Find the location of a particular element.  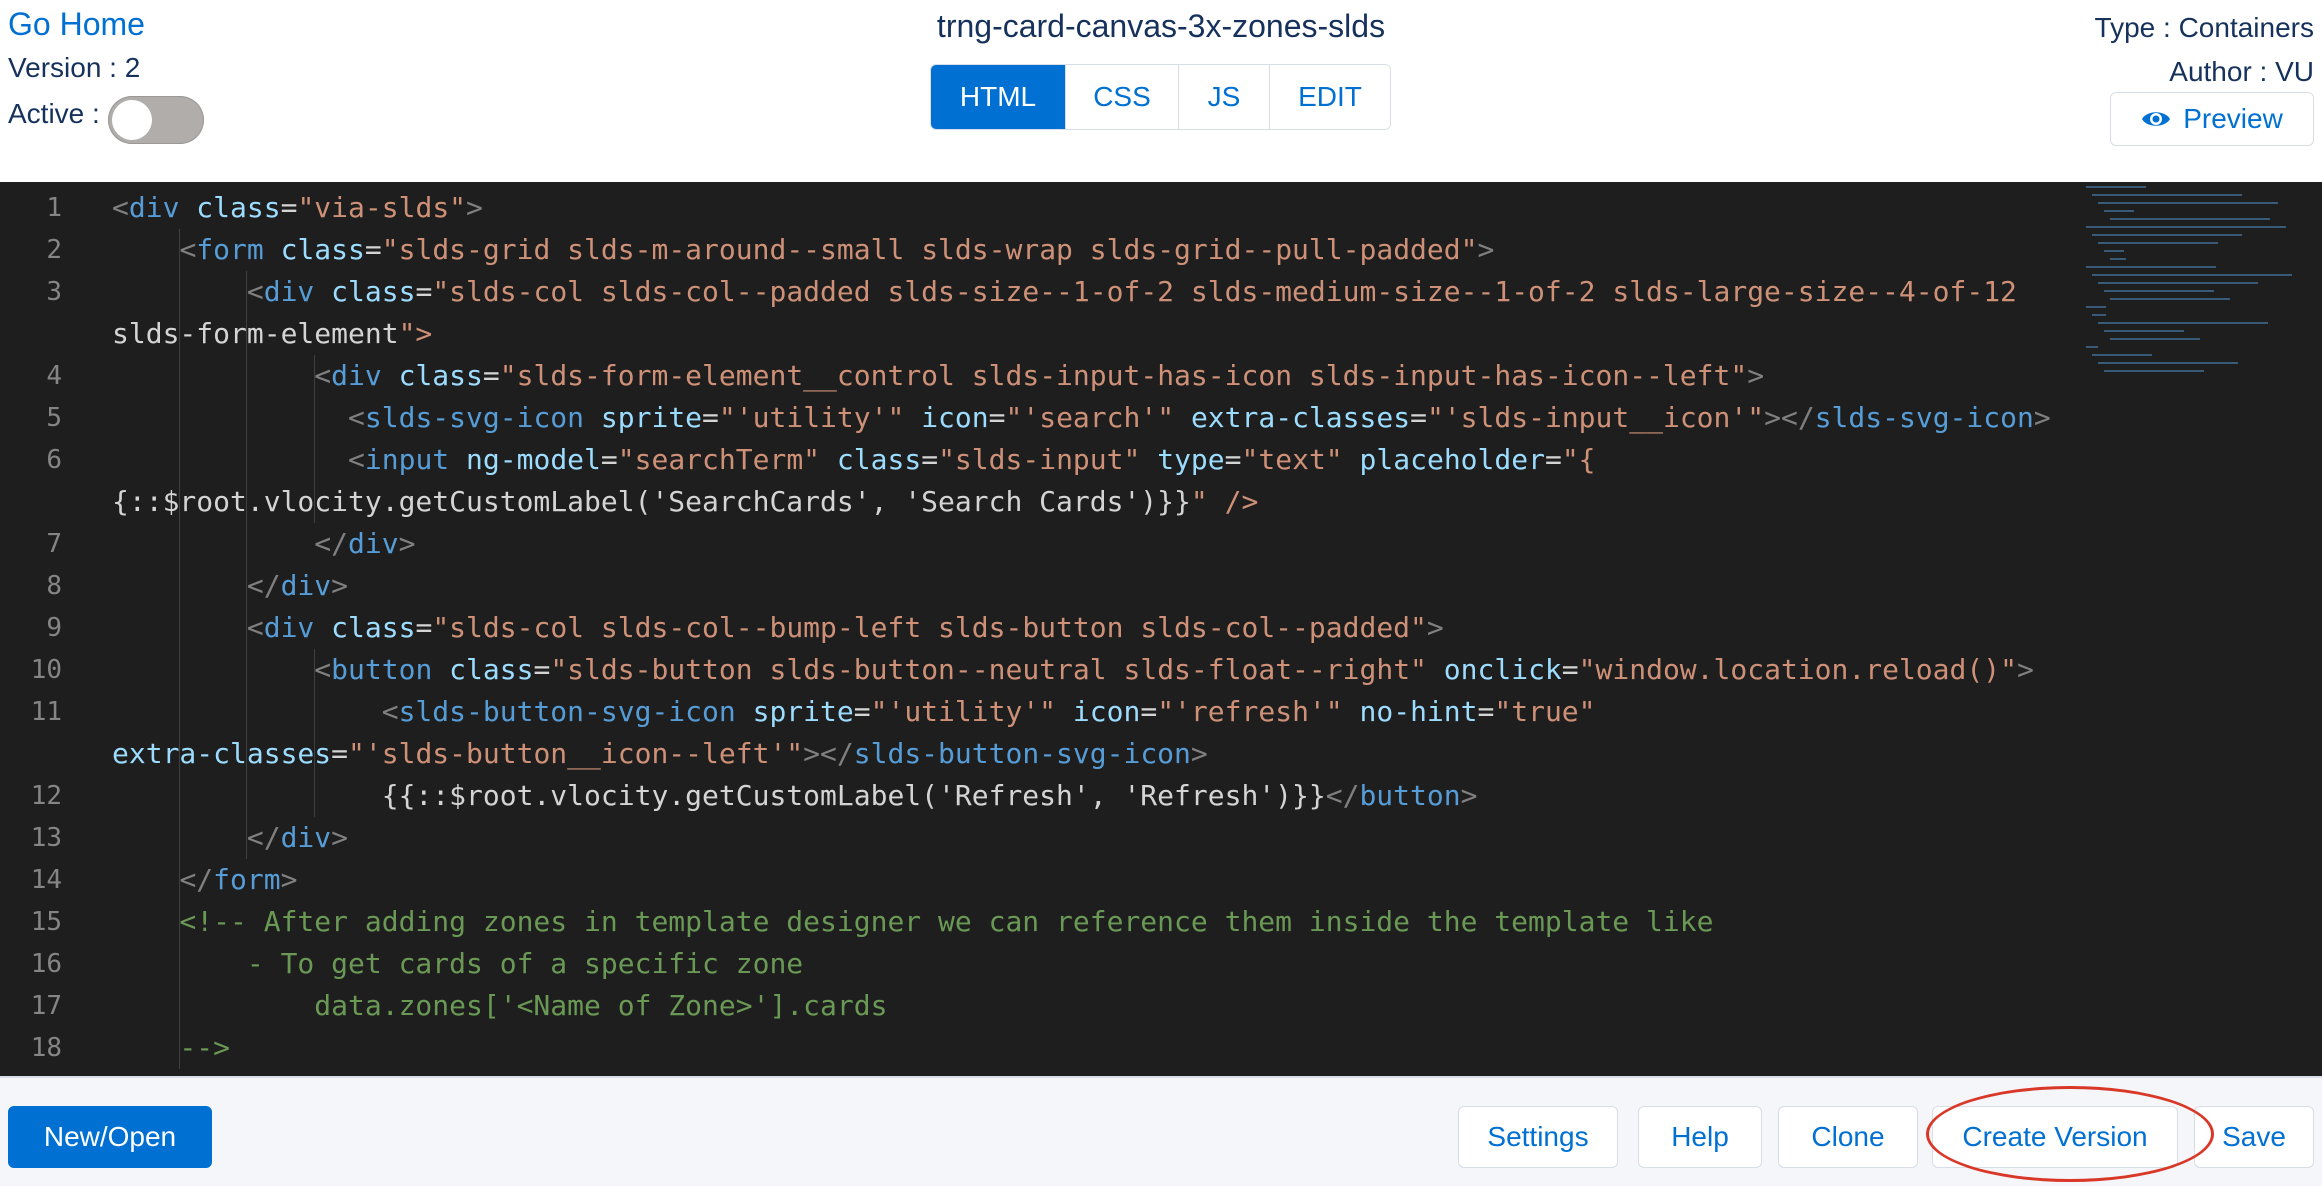

line-number: 5 is located at coordinates (54, 418).